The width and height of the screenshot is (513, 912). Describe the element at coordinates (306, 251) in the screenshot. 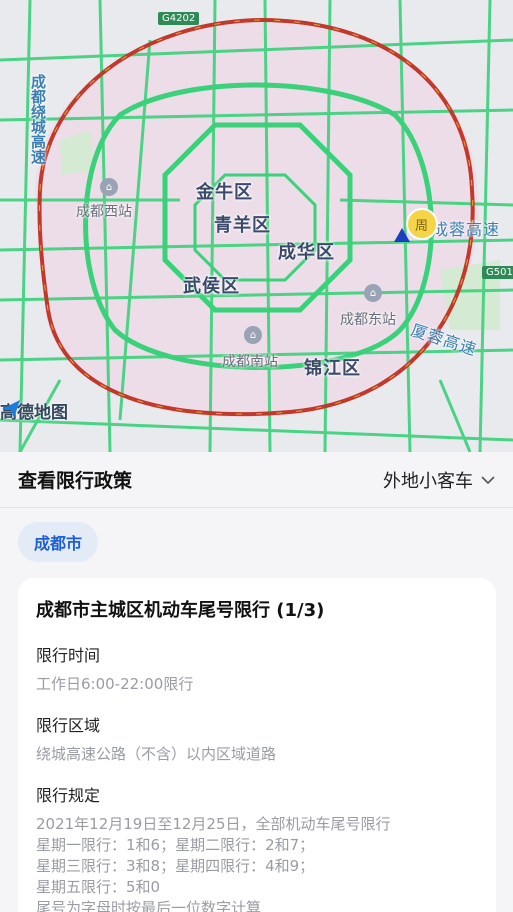

I see `district-label-chenghua: 成华区` at that location.